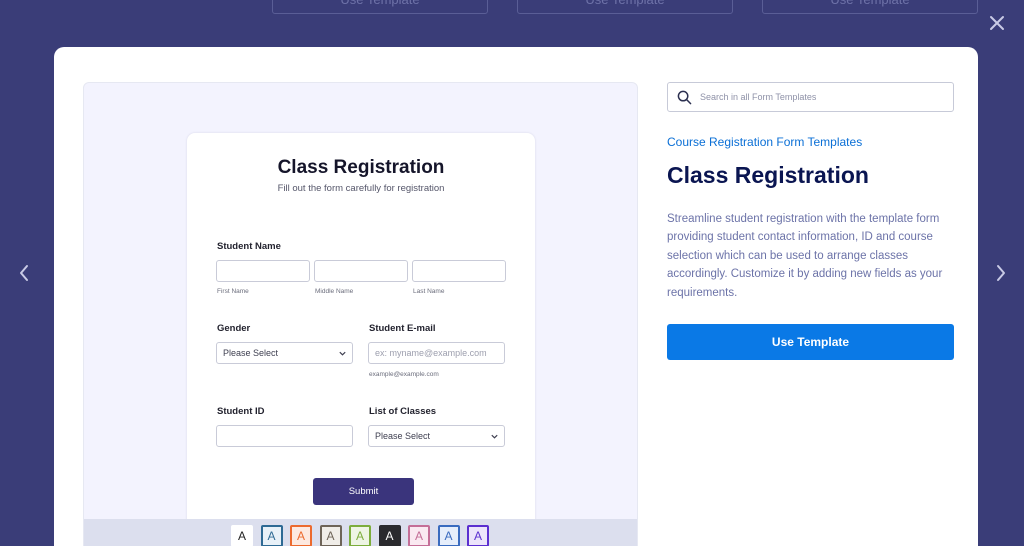 This screenshot has width=1024, height=546. I want to click on student-name-label: Student Name, so click(249, 246).